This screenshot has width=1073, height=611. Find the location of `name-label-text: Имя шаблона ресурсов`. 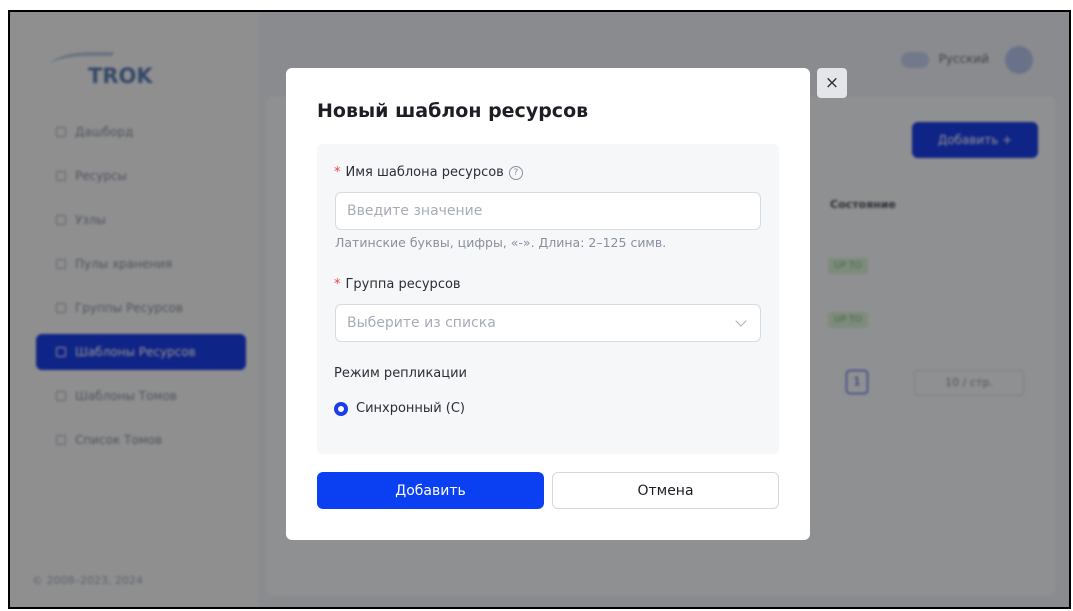

name-label-text: Имя шаблона ресурсов is located at coordinates (424, 172).